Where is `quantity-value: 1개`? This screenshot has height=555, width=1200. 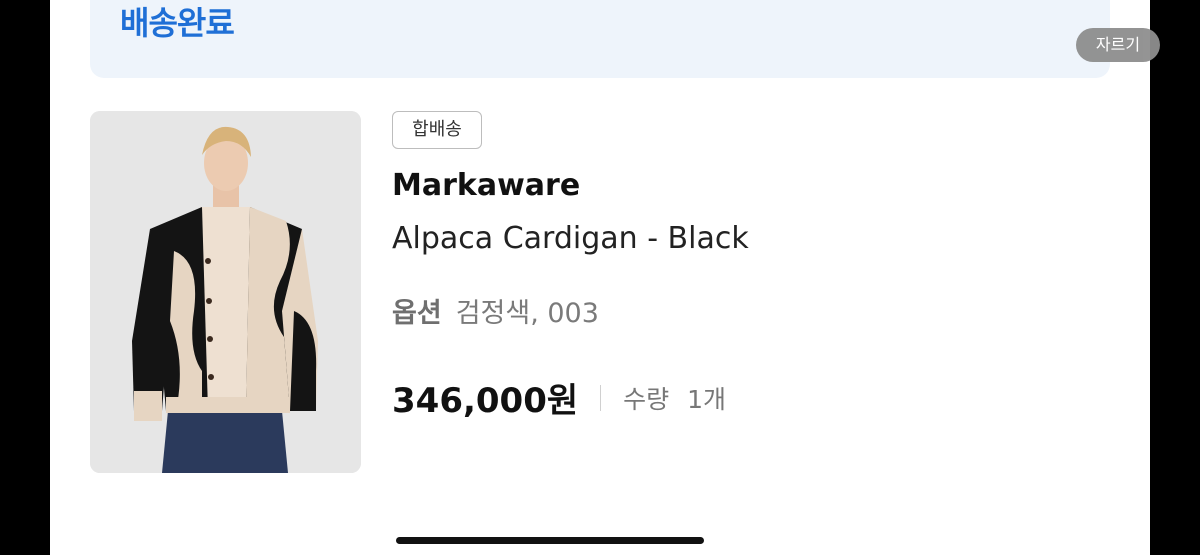
quantity-value: 1개 is located at coordinates (707, 399).